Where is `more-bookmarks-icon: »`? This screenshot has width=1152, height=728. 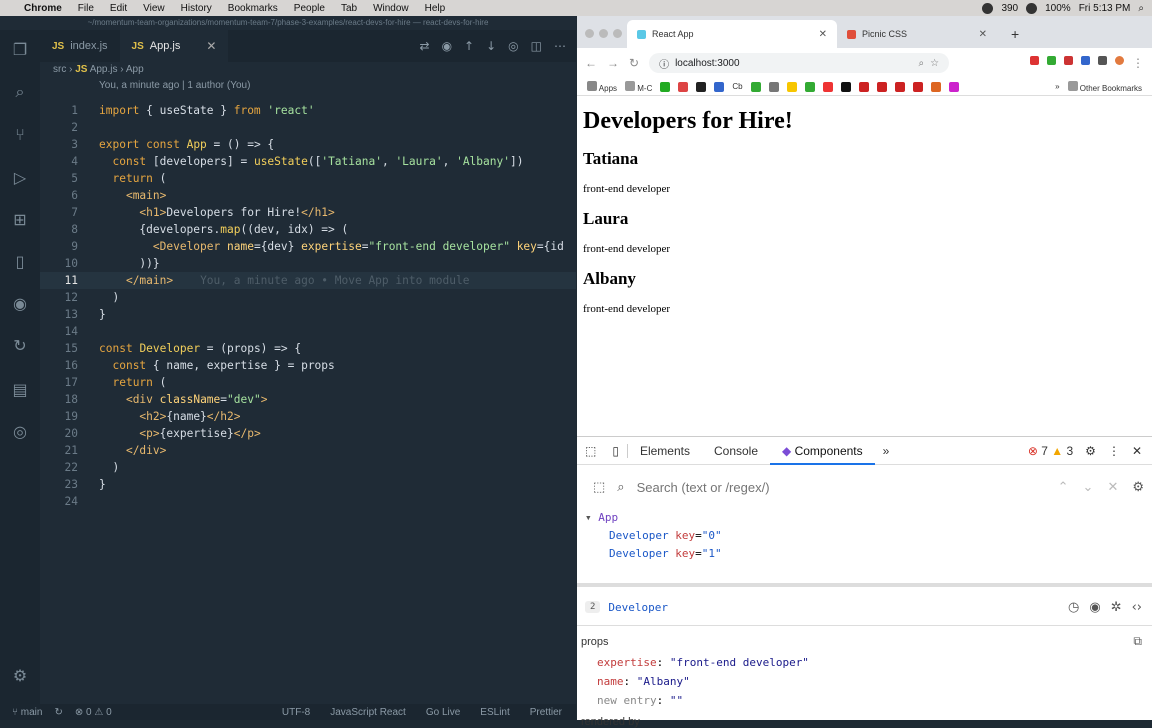 more-bookmarks-icon: » is located at coordinates (1057, 86).